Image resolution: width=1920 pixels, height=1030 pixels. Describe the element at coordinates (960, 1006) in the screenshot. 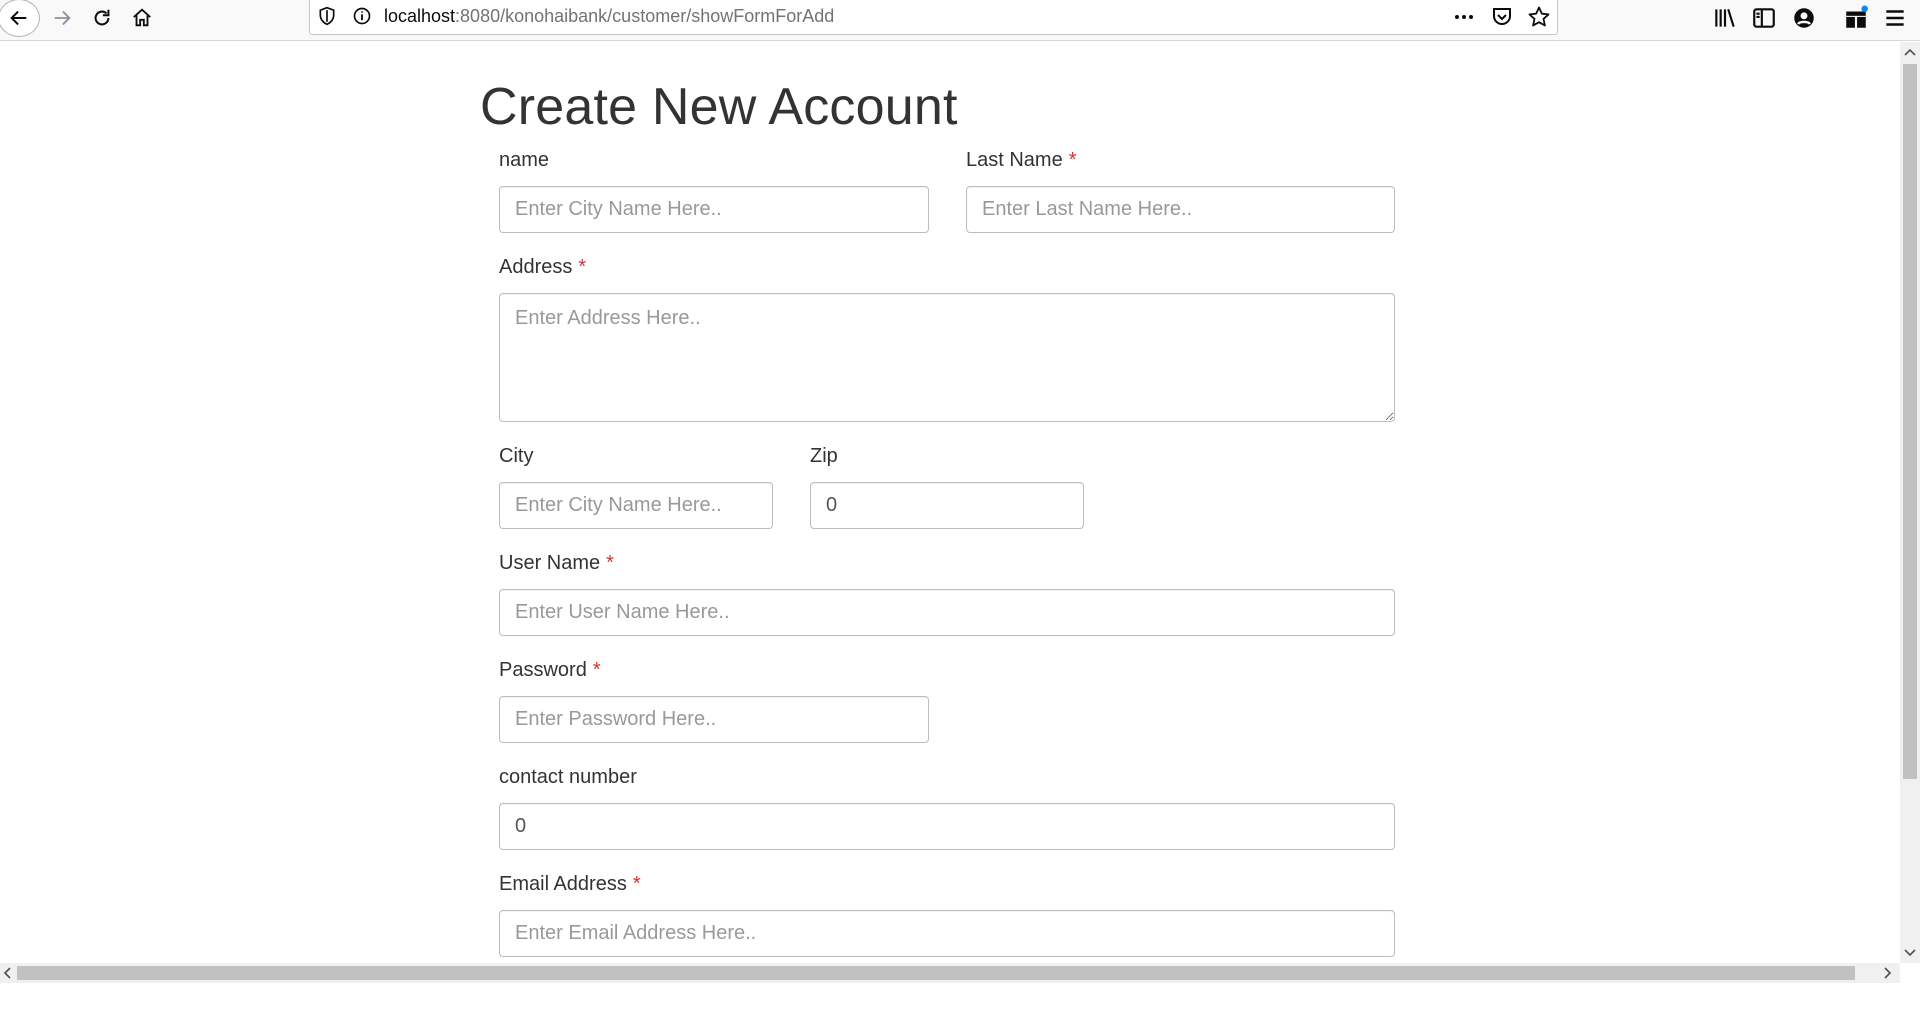

I see `blank-area` at that location.